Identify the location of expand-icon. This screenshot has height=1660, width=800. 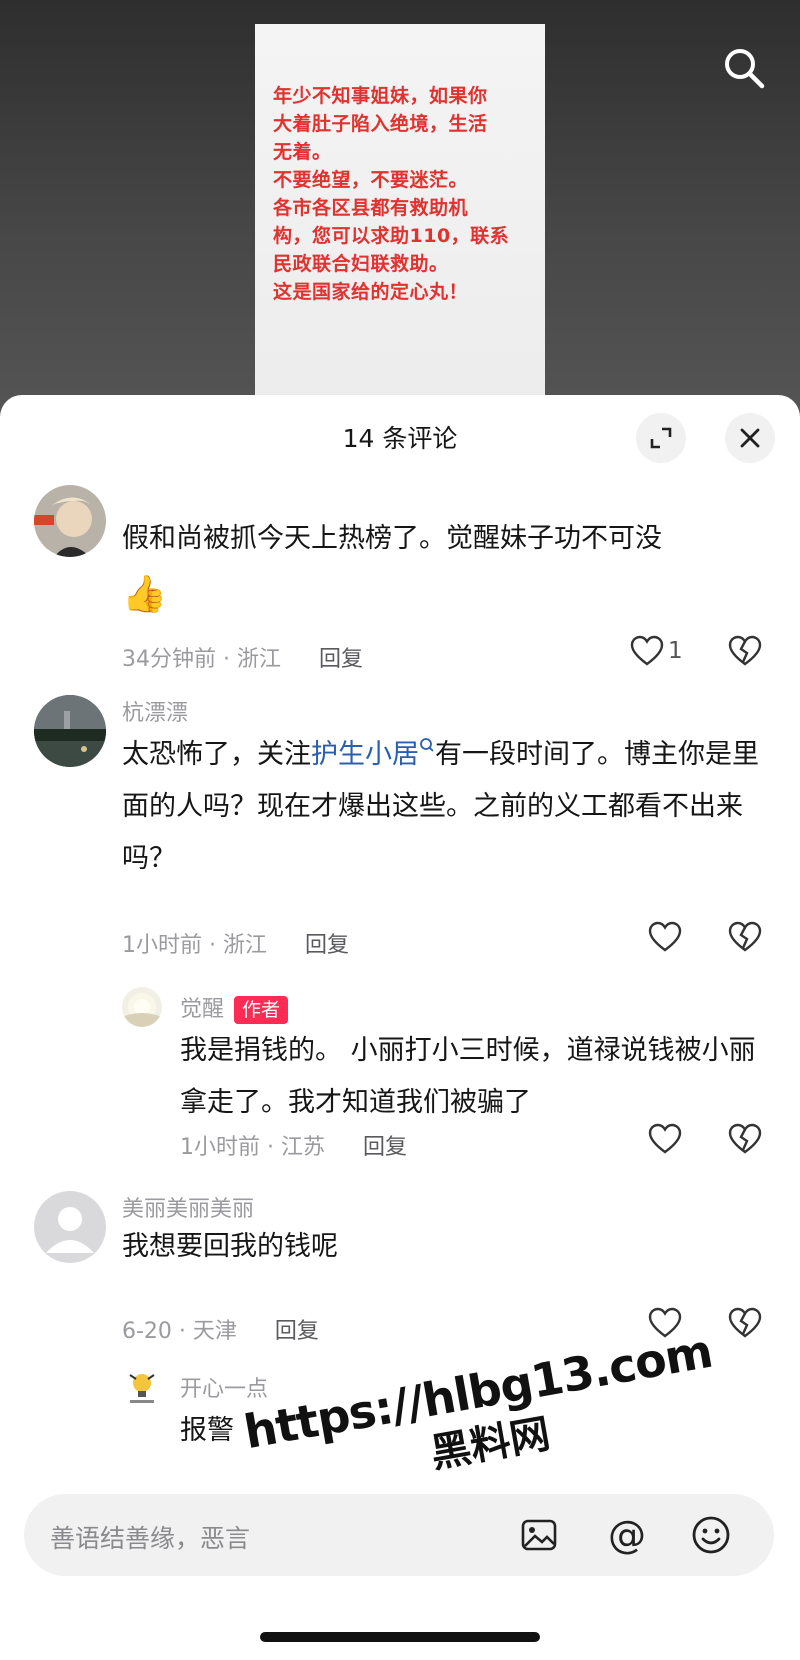
(661, 438).